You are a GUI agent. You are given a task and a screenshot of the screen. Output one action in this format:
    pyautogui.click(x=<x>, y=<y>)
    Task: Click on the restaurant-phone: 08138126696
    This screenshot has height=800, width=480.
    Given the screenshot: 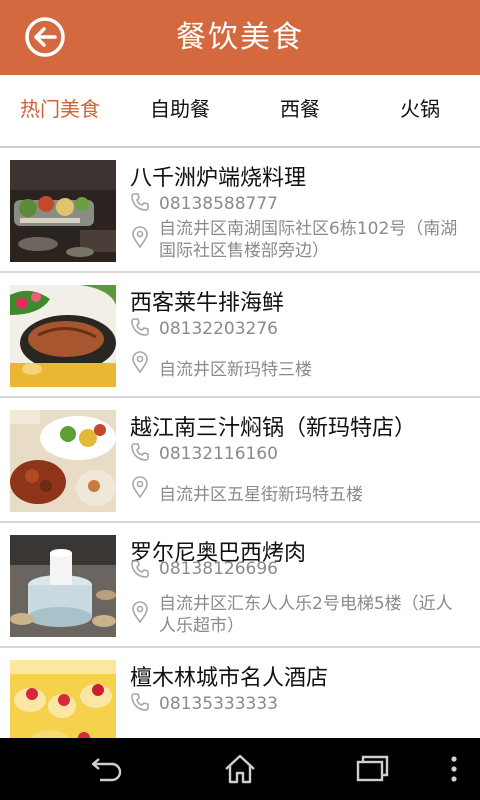 What is the action you would take?
    pyautogui.click(x=218, y=569)
    